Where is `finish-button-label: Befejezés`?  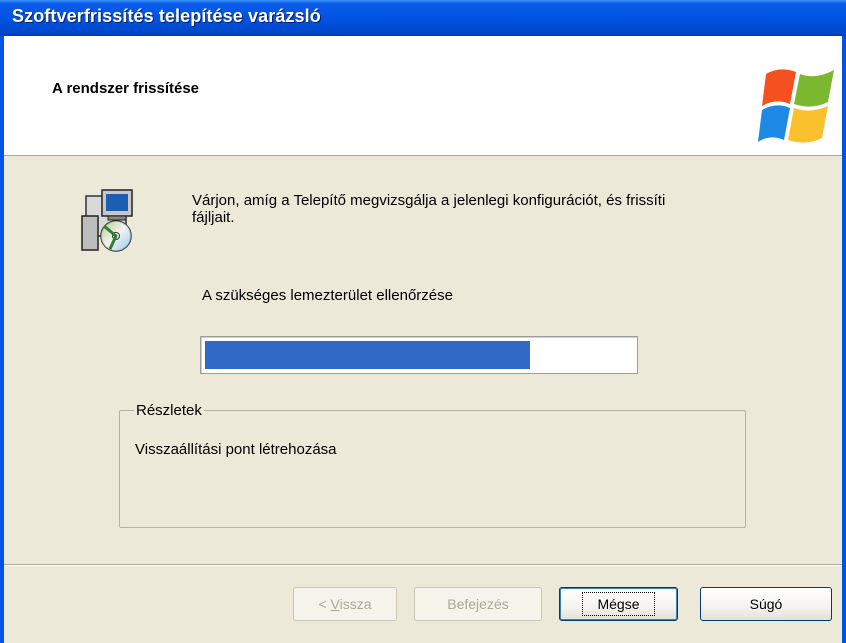 finish-button-label: Befejezés is located at coordinates (478, 604).